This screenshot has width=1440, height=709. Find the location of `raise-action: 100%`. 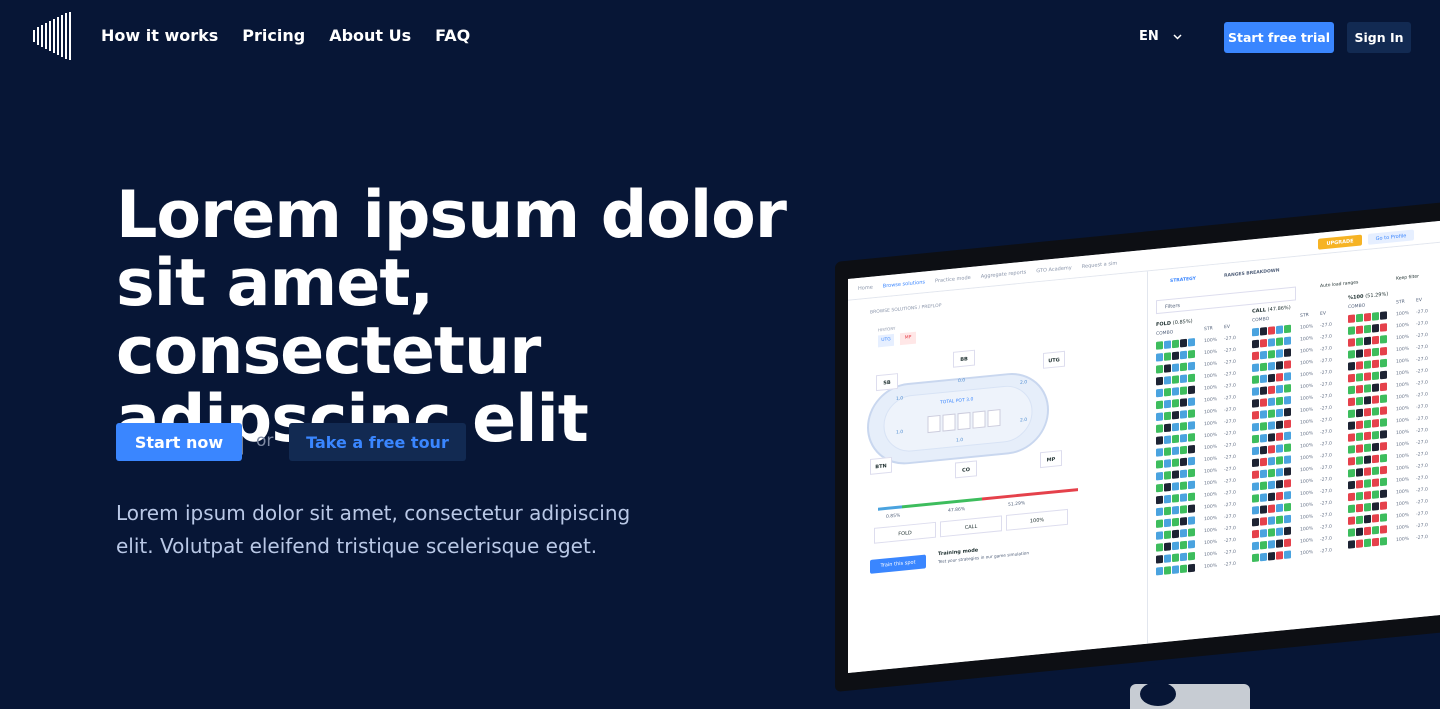

raise-action: 100% is located at coordinates (1037, 519).